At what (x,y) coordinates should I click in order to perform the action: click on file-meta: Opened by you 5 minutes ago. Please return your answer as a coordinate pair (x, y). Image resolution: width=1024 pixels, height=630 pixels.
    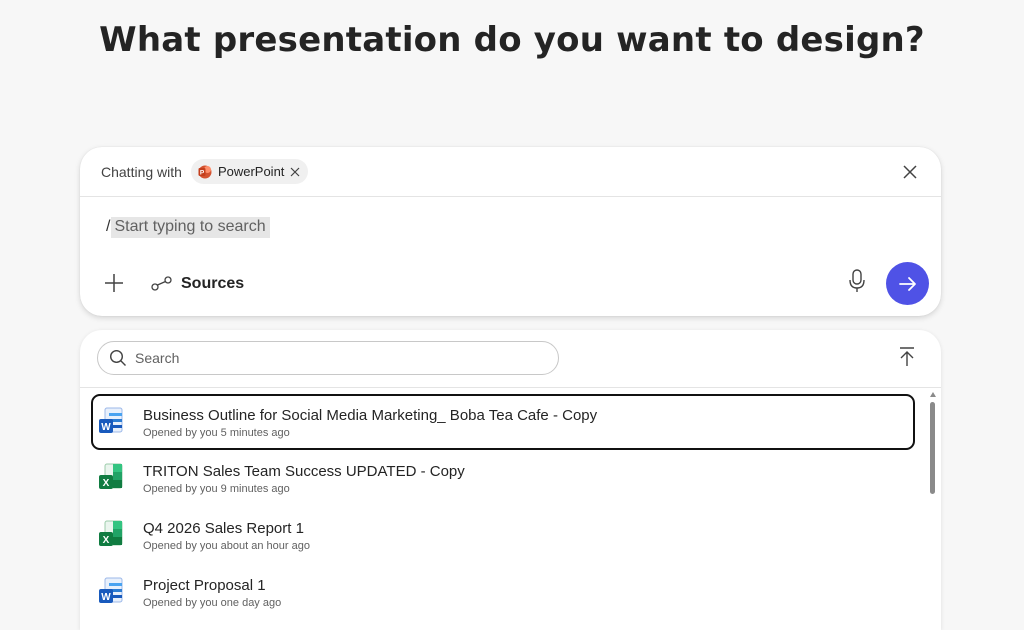
    Looking at the image, I should click on (216, 433).